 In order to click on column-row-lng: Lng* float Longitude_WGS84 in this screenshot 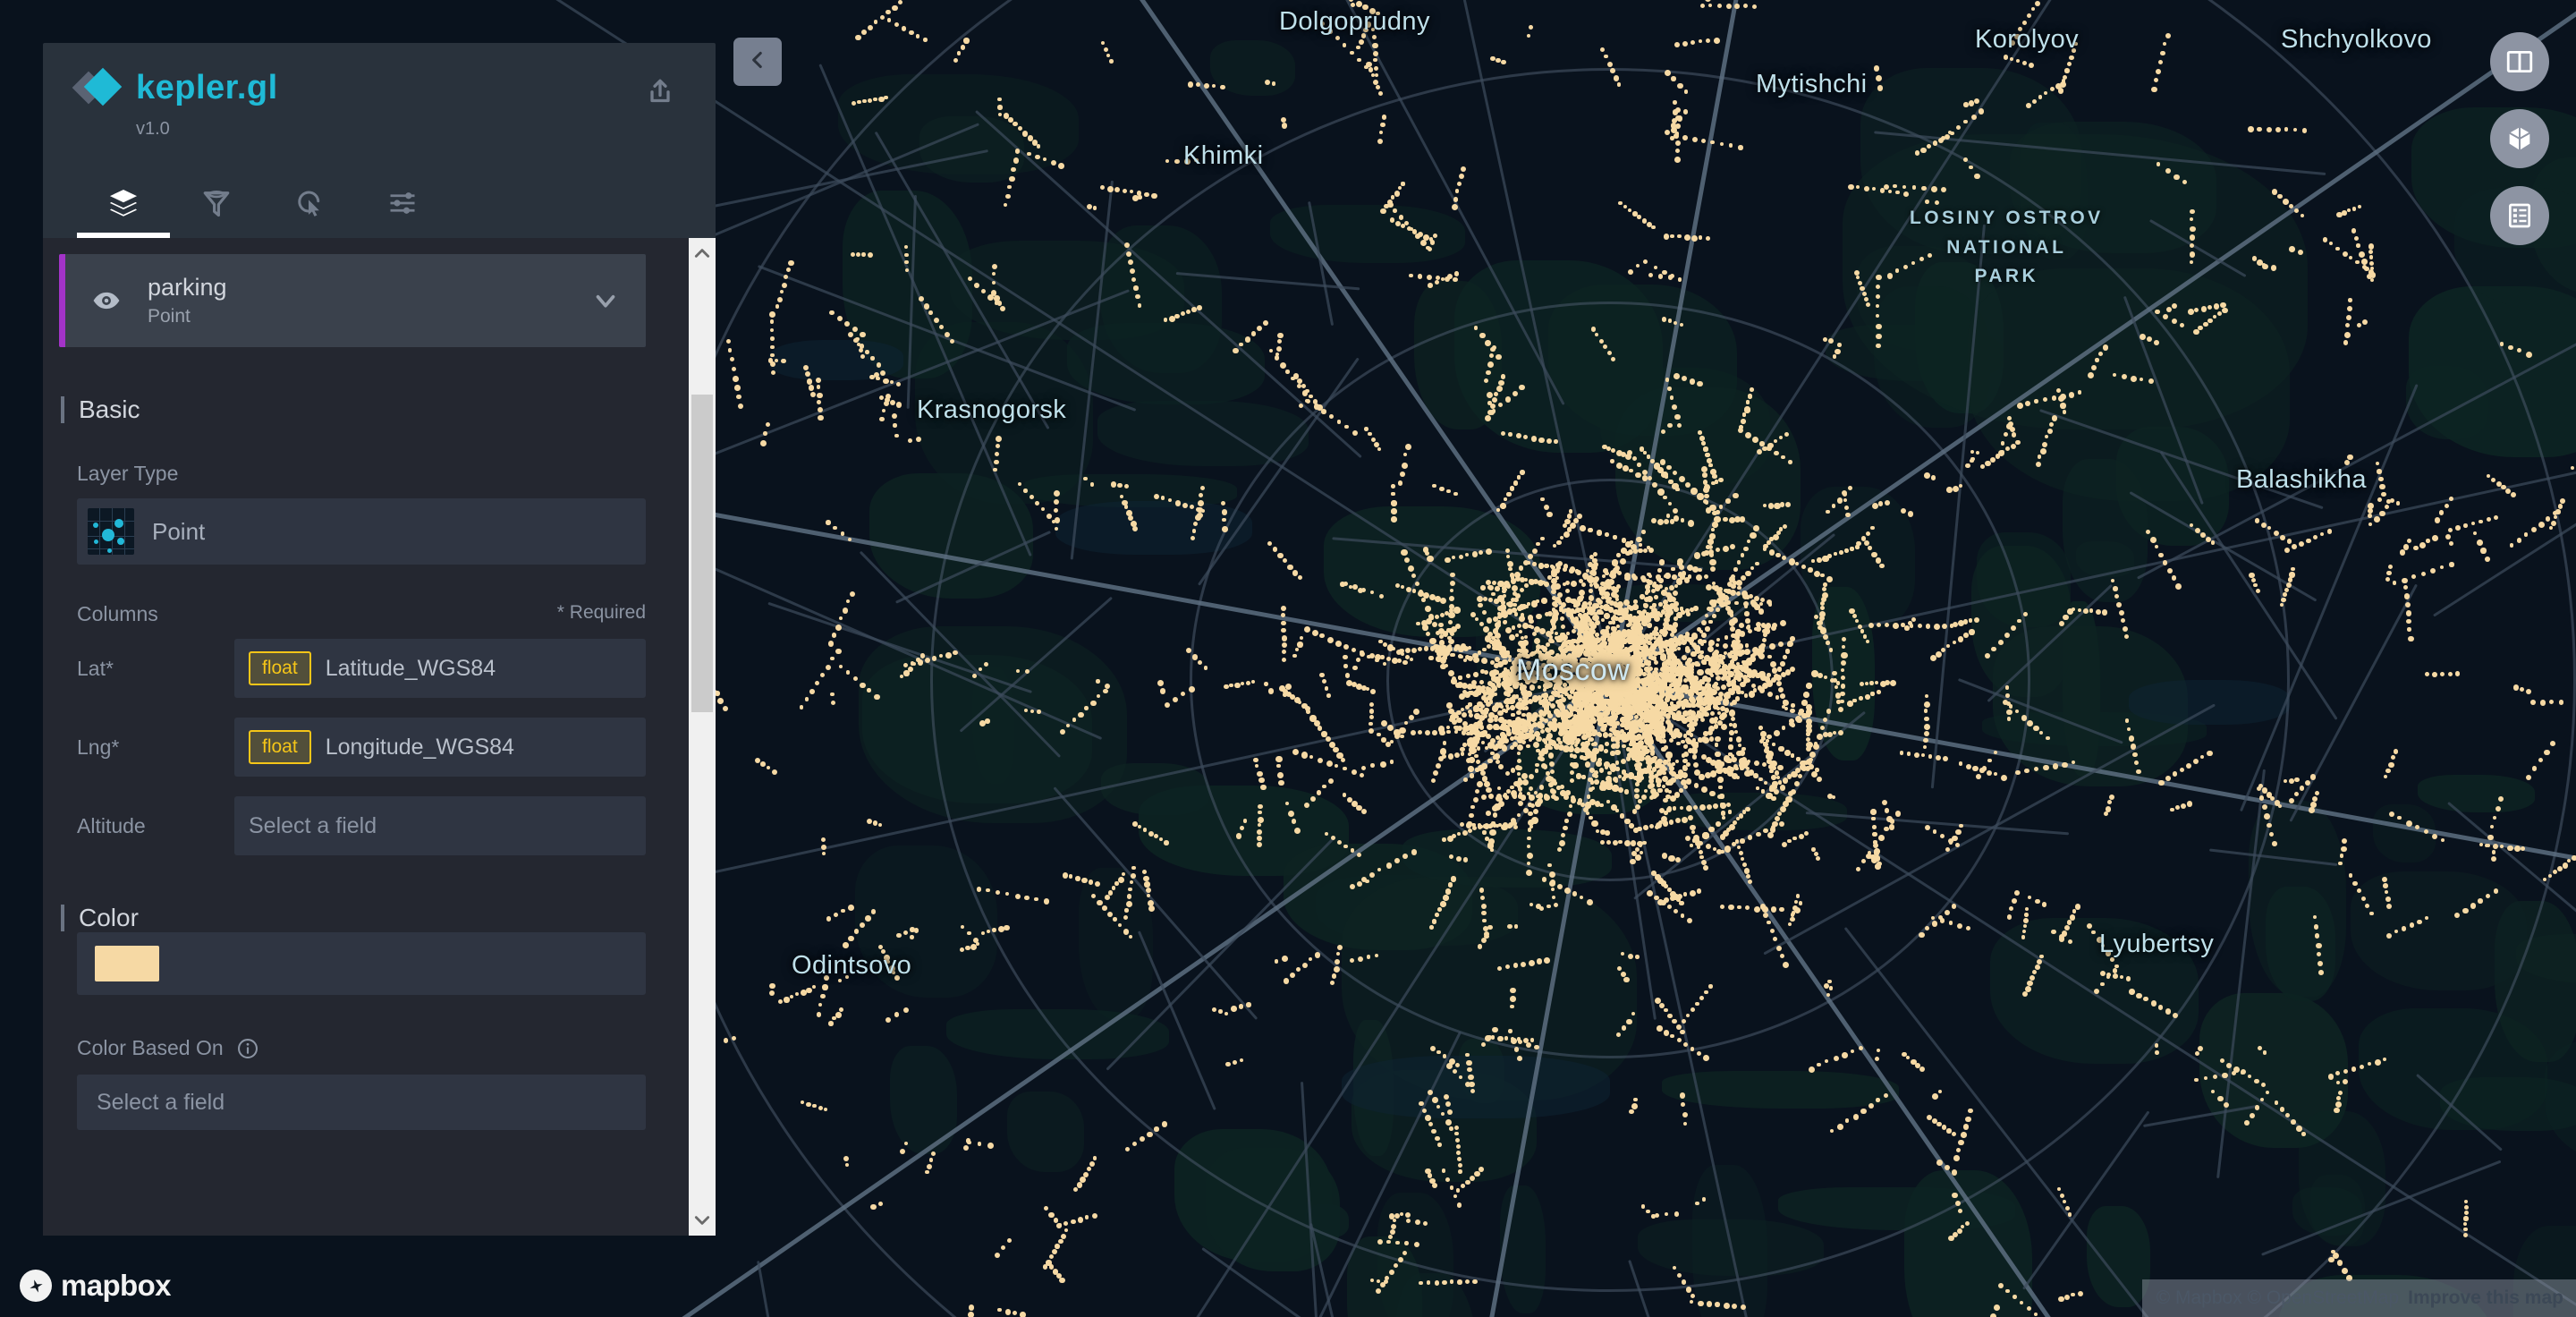, I will do `click(361, 747)`.